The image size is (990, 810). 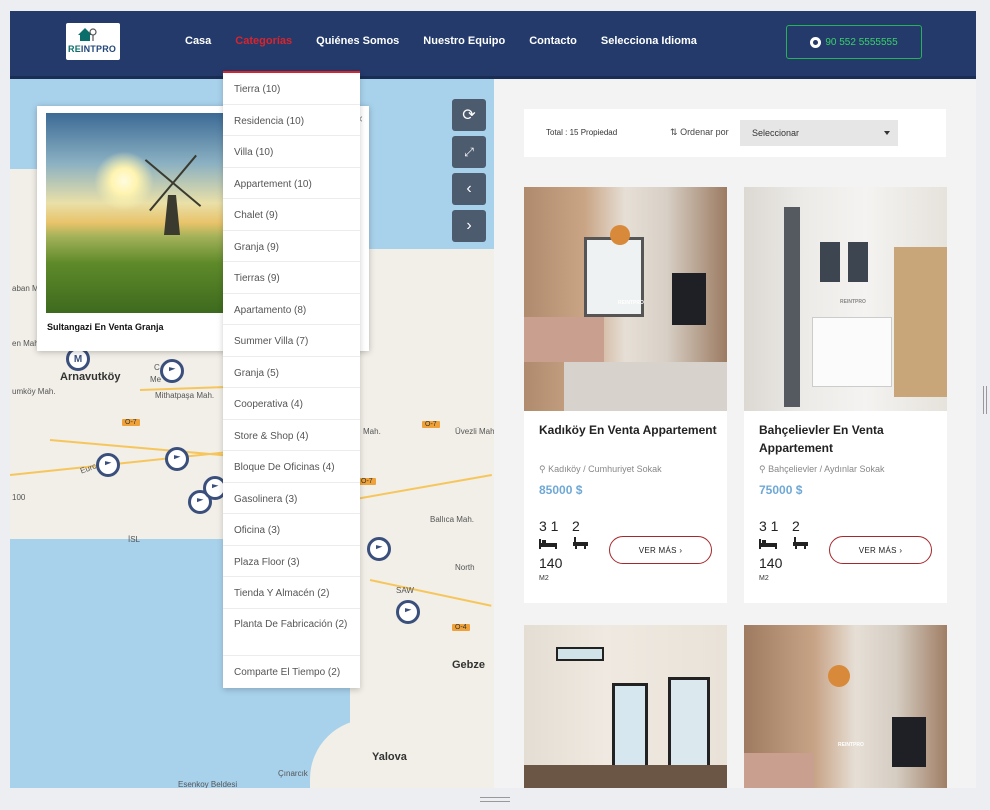 What do you see at coordinates (849, 439) in the screenshot?
I see `property-title: Bahçelievler En Venta Appartement` at bounding box center [849, 439].